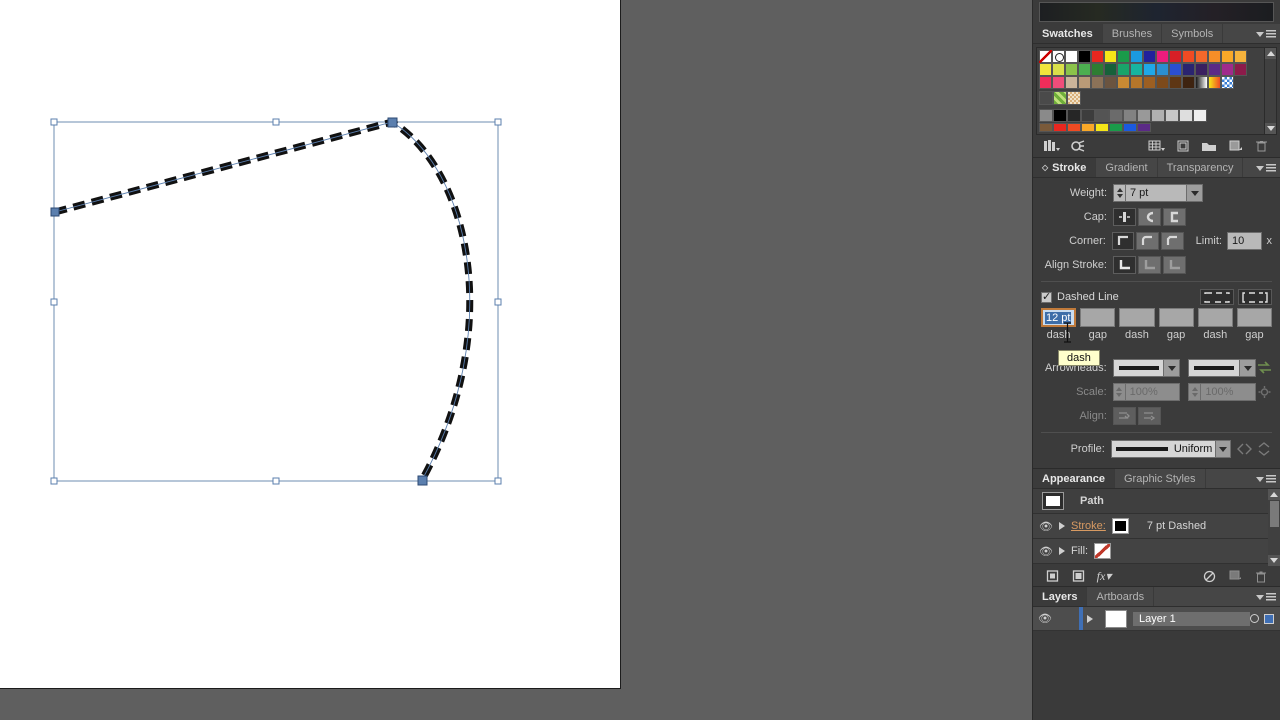 This screenshot has width=1280, height=720. Describe the element at coordinates (1148, 241) in the screenshot. I see `round-join-icon` at that location.